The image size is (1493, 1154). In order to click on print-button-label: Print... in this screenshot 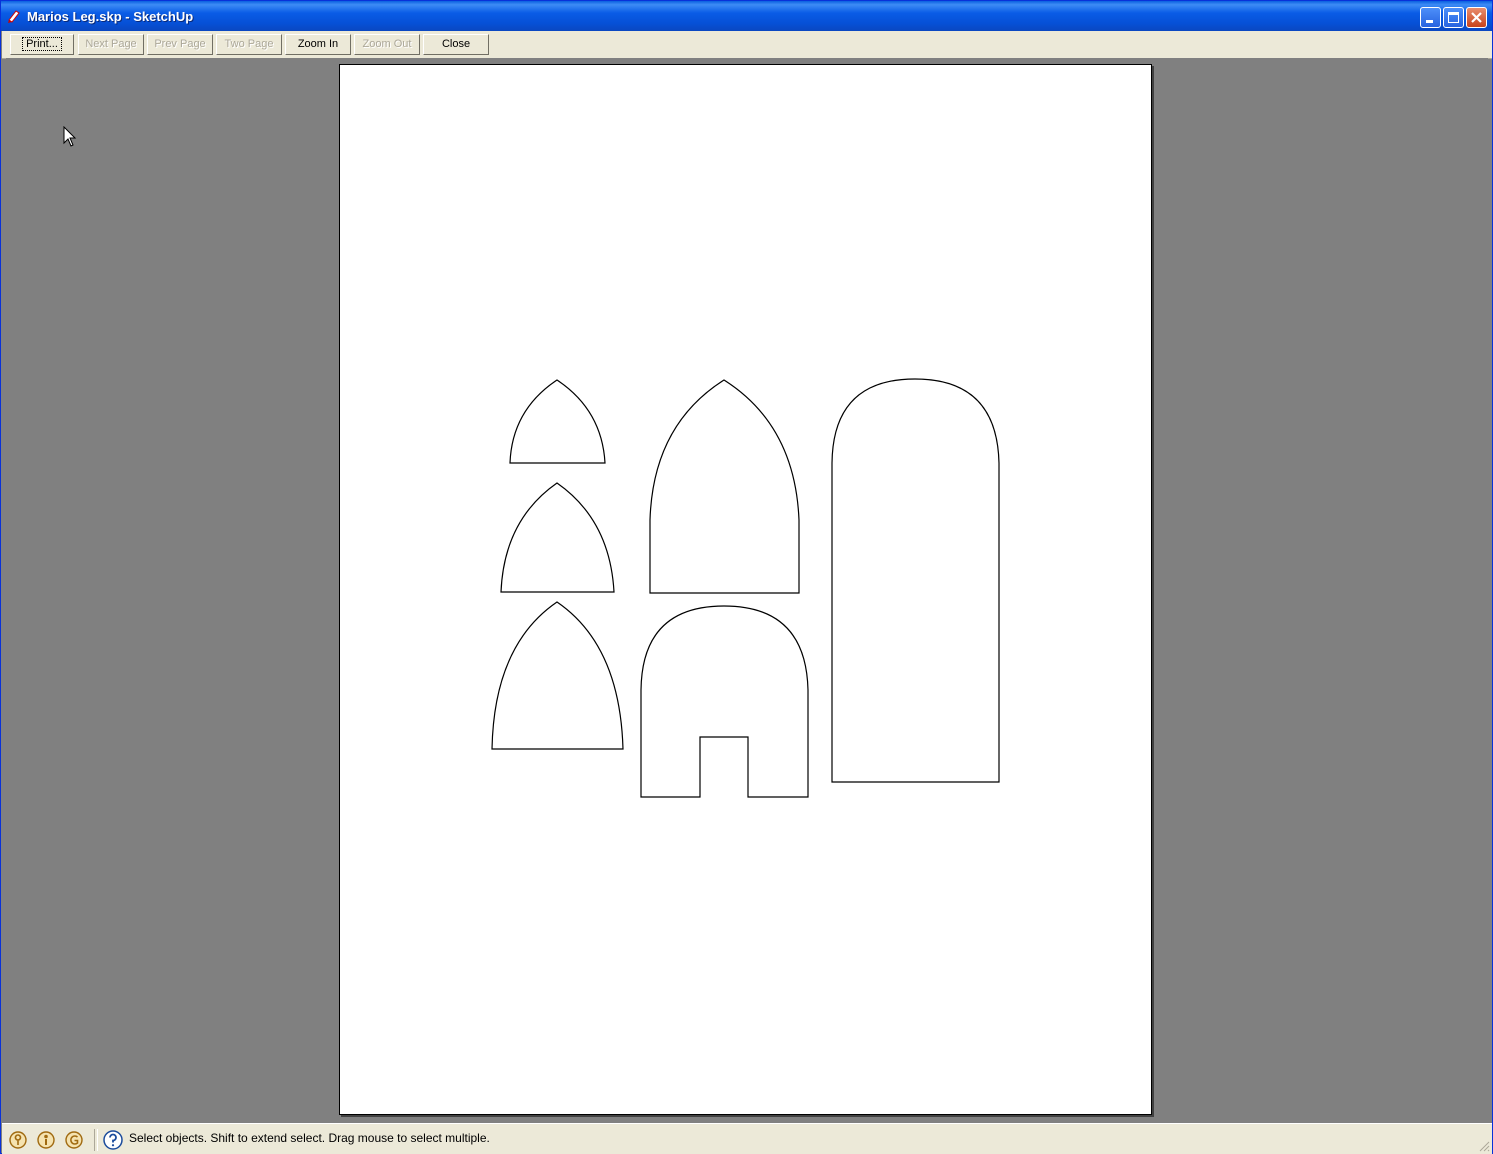, I will do `click(42, 44)`.